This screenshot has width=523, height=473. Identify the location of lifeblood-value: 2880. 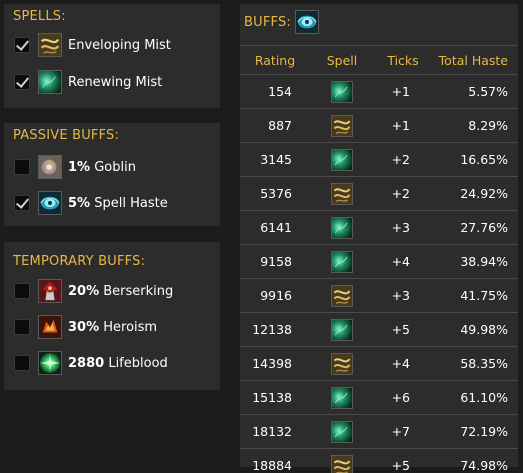
(86, 363).